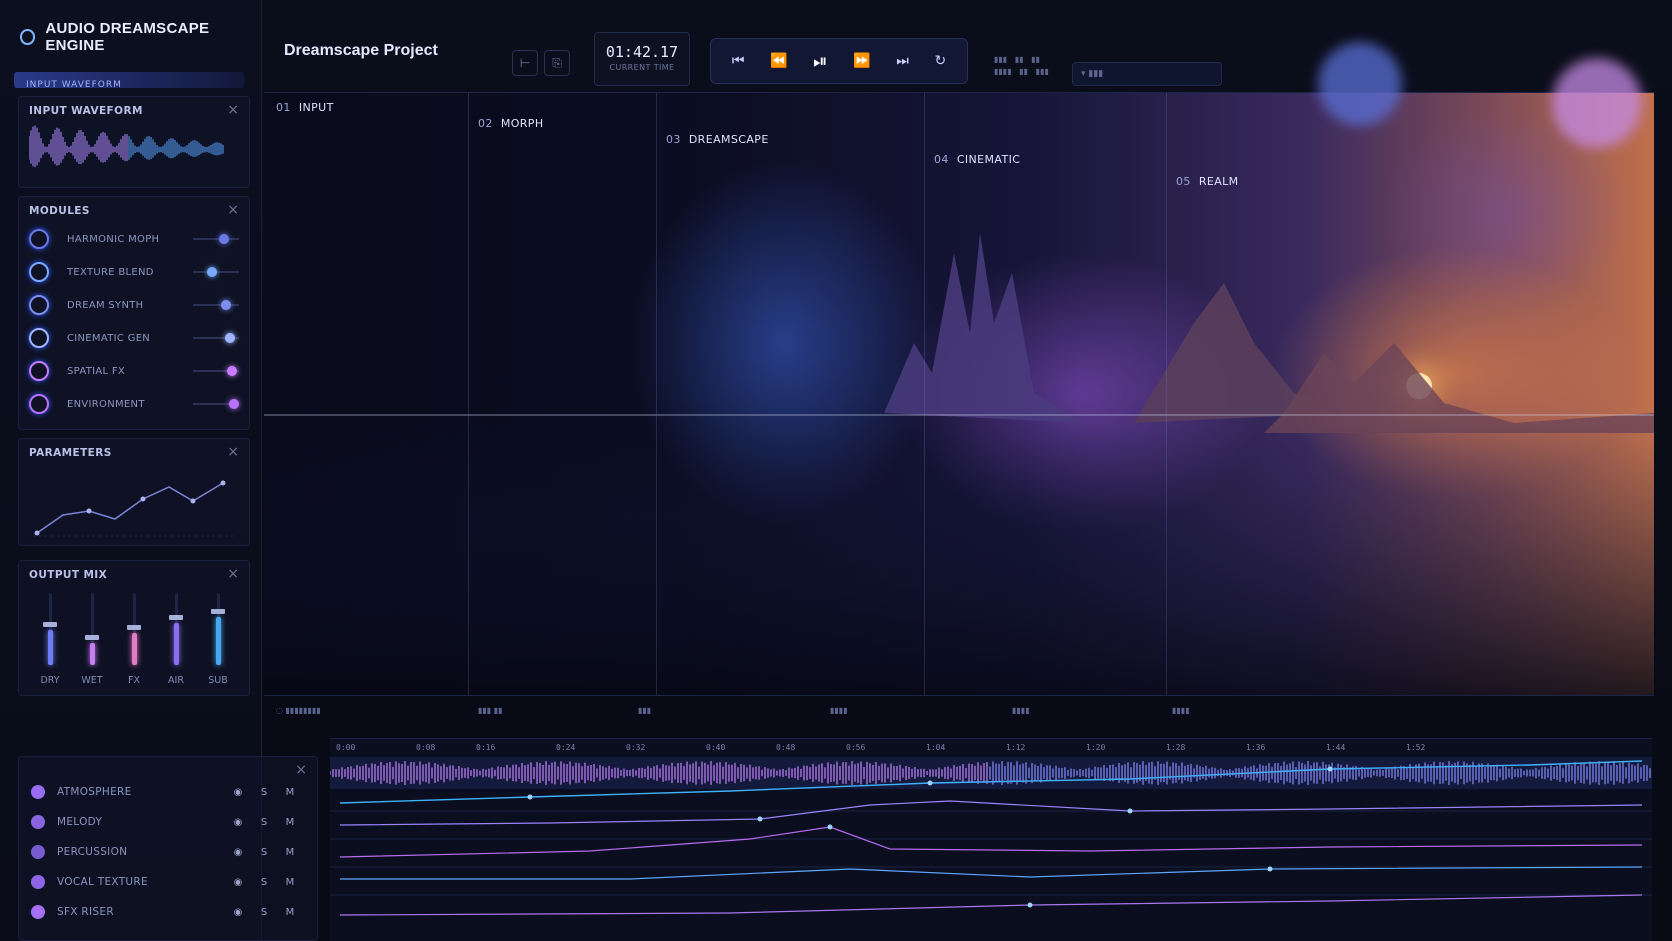 The image size is (1672, 941). What do you see at coordinates (738, 61) in the screenshot?
I see `rewind-button: ⏮` at bounding box center [738, 61].